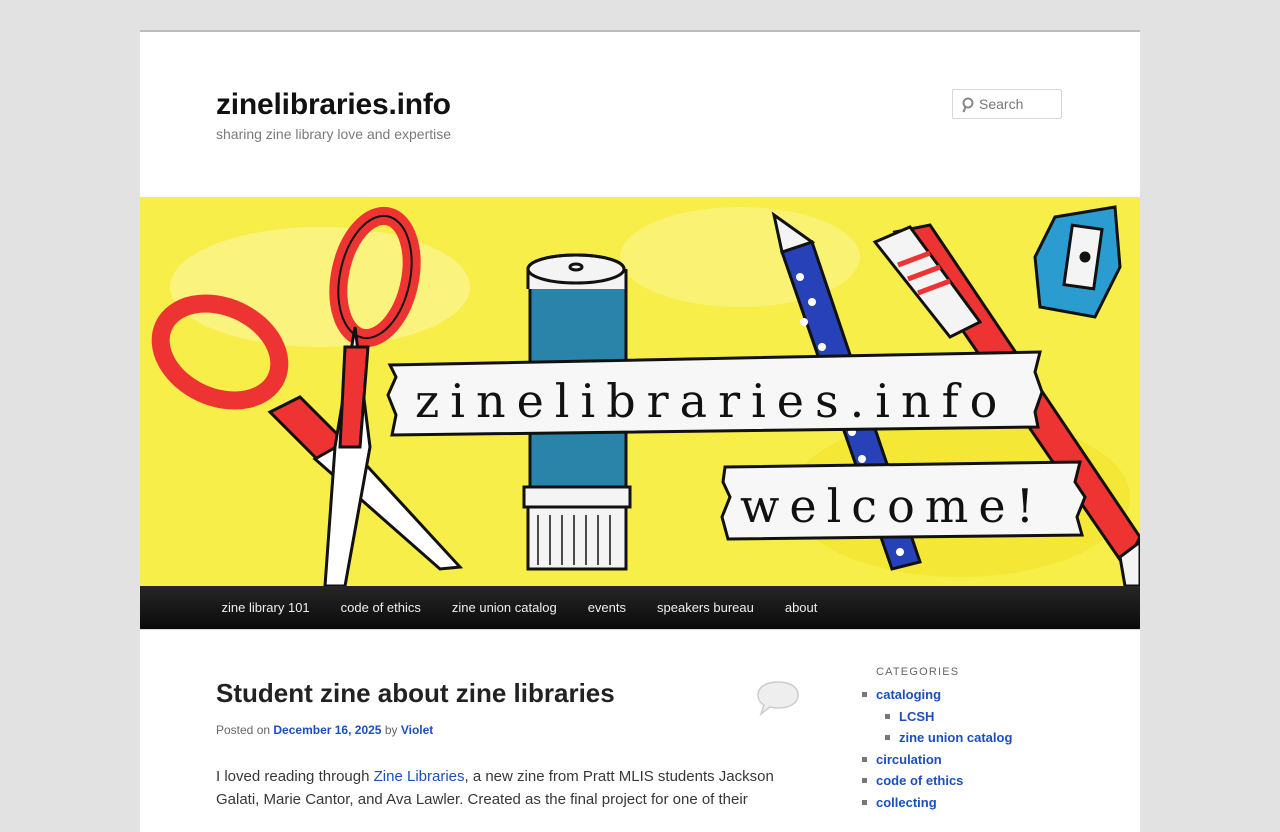 This screenshot has height=832, width=1280. What do you see at coordinates (955, 737) in the screenshot?
I see `category-link-zine-union-catalog: zine union catalog` at bounding box center [955, 737].